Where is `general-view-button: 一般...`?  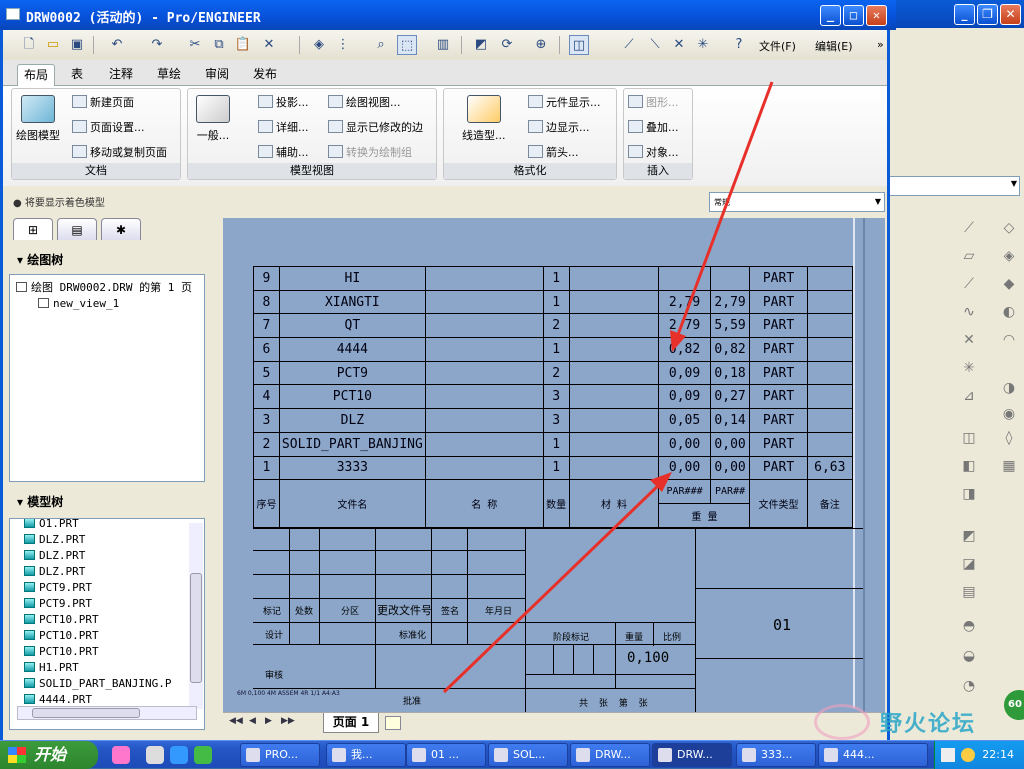 general-view-button: 一般... is located at coordinates (213, 119).